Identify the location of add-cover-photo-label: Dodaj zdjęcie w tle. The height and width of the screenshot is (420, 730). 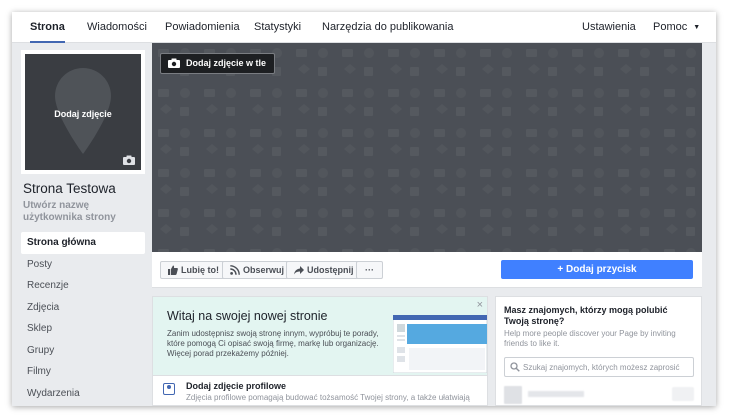
(226, 63).